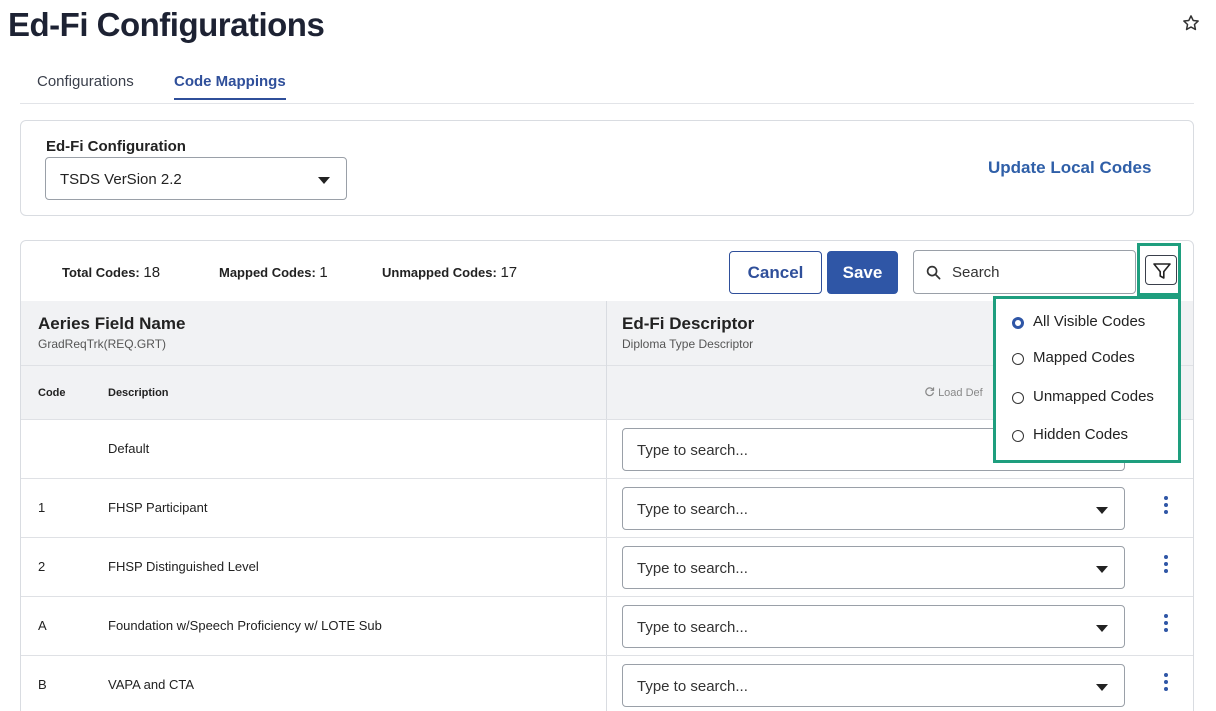 Image resolution: width=1216 pixels, height=711 pixels. I want to click on filter-icon, so click(1162, 271).